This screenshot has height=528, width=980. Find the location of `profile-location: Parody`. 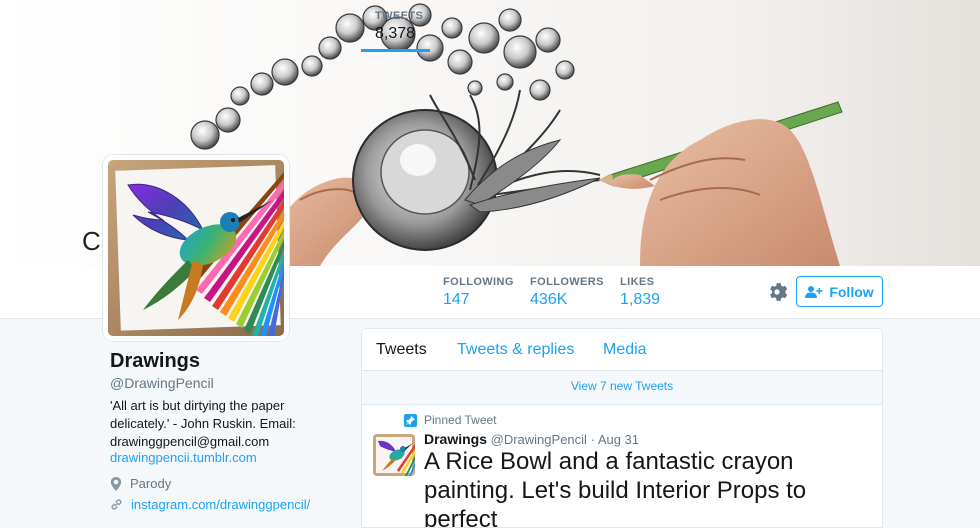

profile-location: Parody is located at coordinates (140, 483).